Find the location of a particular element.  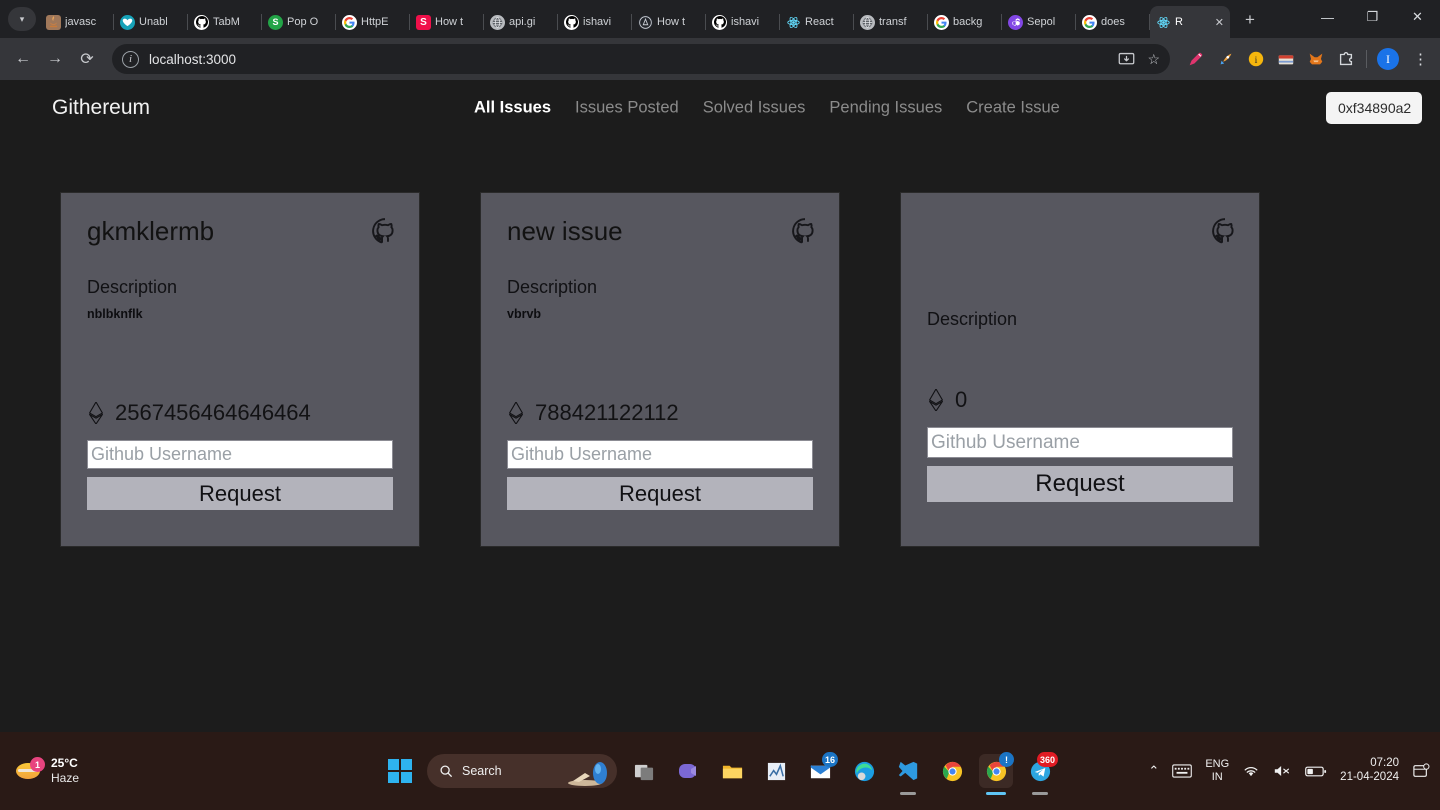

weather-widget: 1 25°C Haze is located at coordinates (39, 771).